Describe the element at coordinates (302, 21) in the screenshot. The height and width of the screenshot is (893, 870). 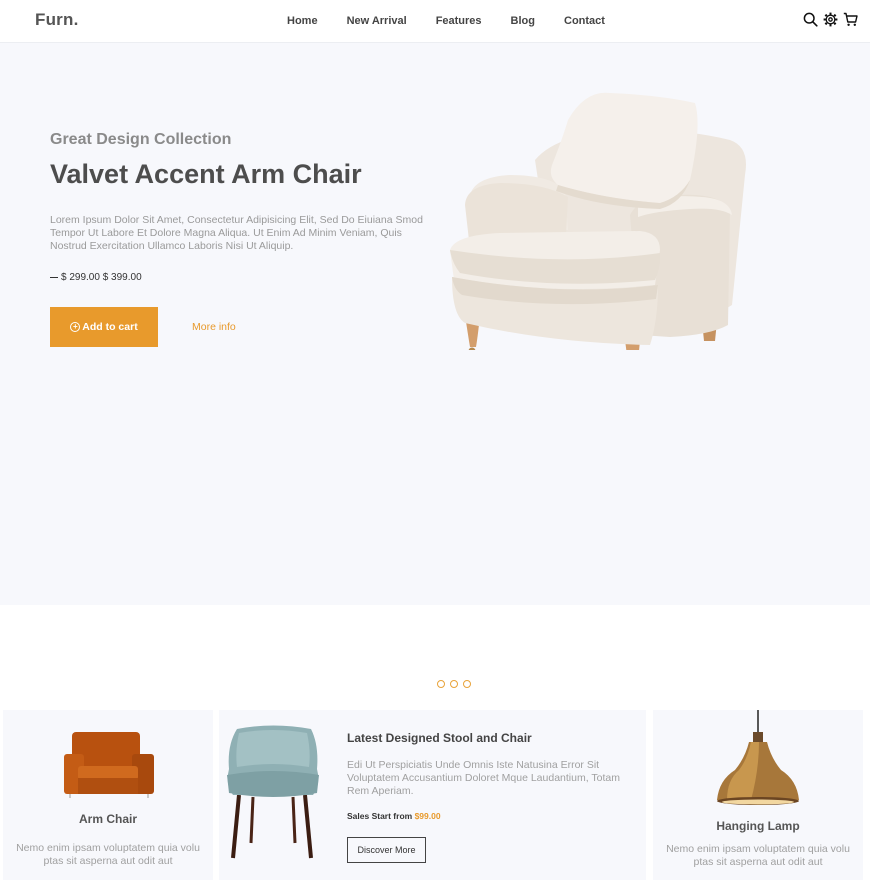
I see `nav-home: Home` at that location.